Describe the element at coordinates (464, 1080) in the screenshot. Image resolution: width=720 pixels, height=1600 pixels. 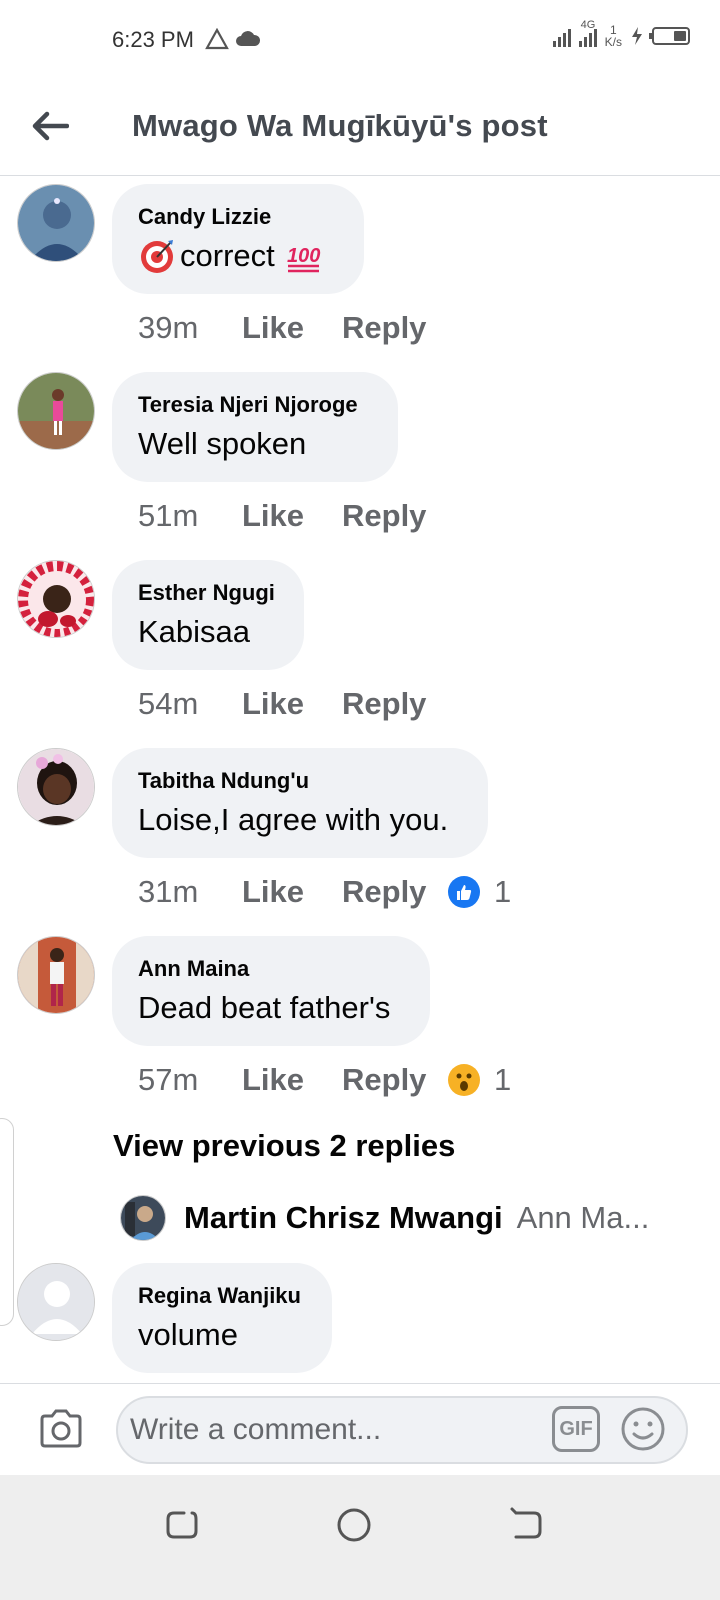
I see `wow-icon` at that location.